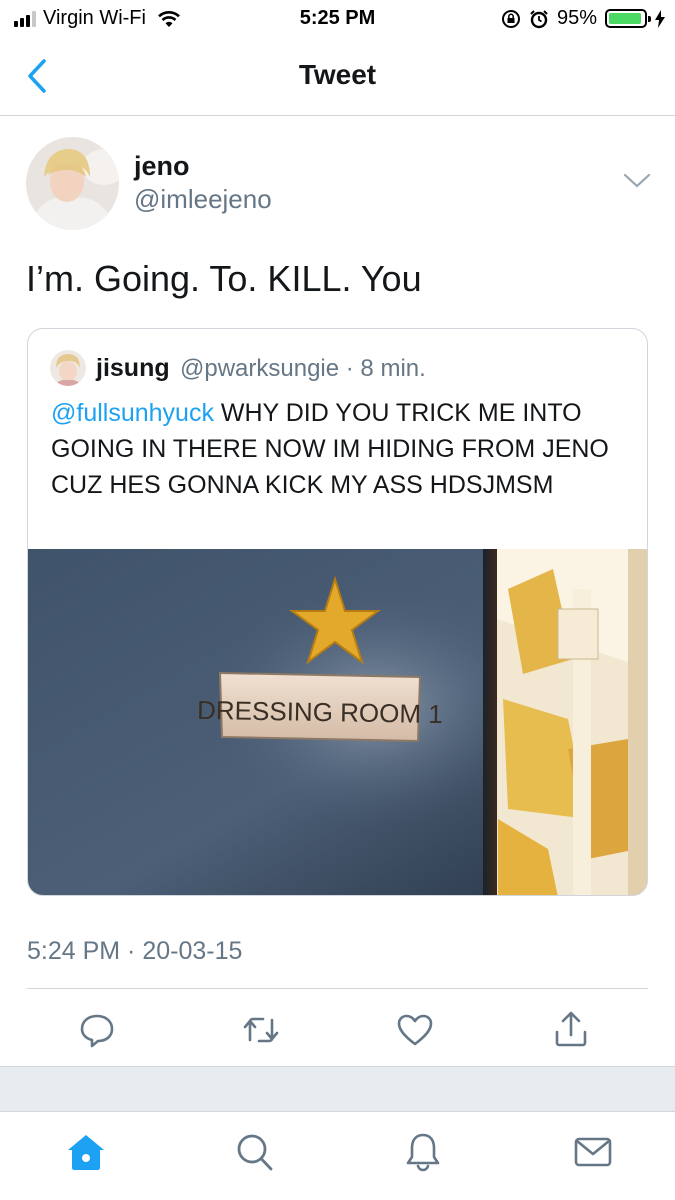 The width and height of the screenshot is (675, 1200). I want to click on battery-icon, so click(628, 18).